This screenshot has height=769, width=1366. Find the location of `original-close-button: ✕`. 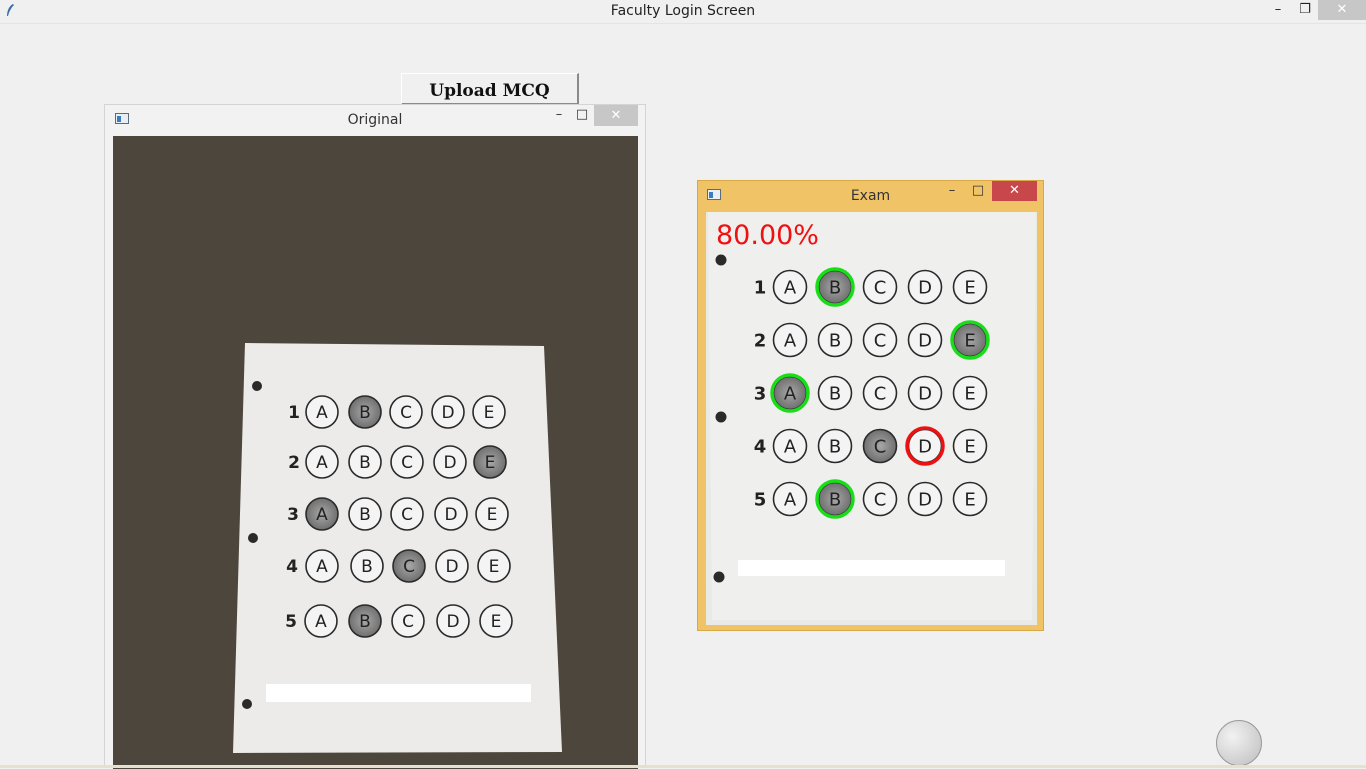

original-close-button: ✕ is located at coordinates (616, 115).